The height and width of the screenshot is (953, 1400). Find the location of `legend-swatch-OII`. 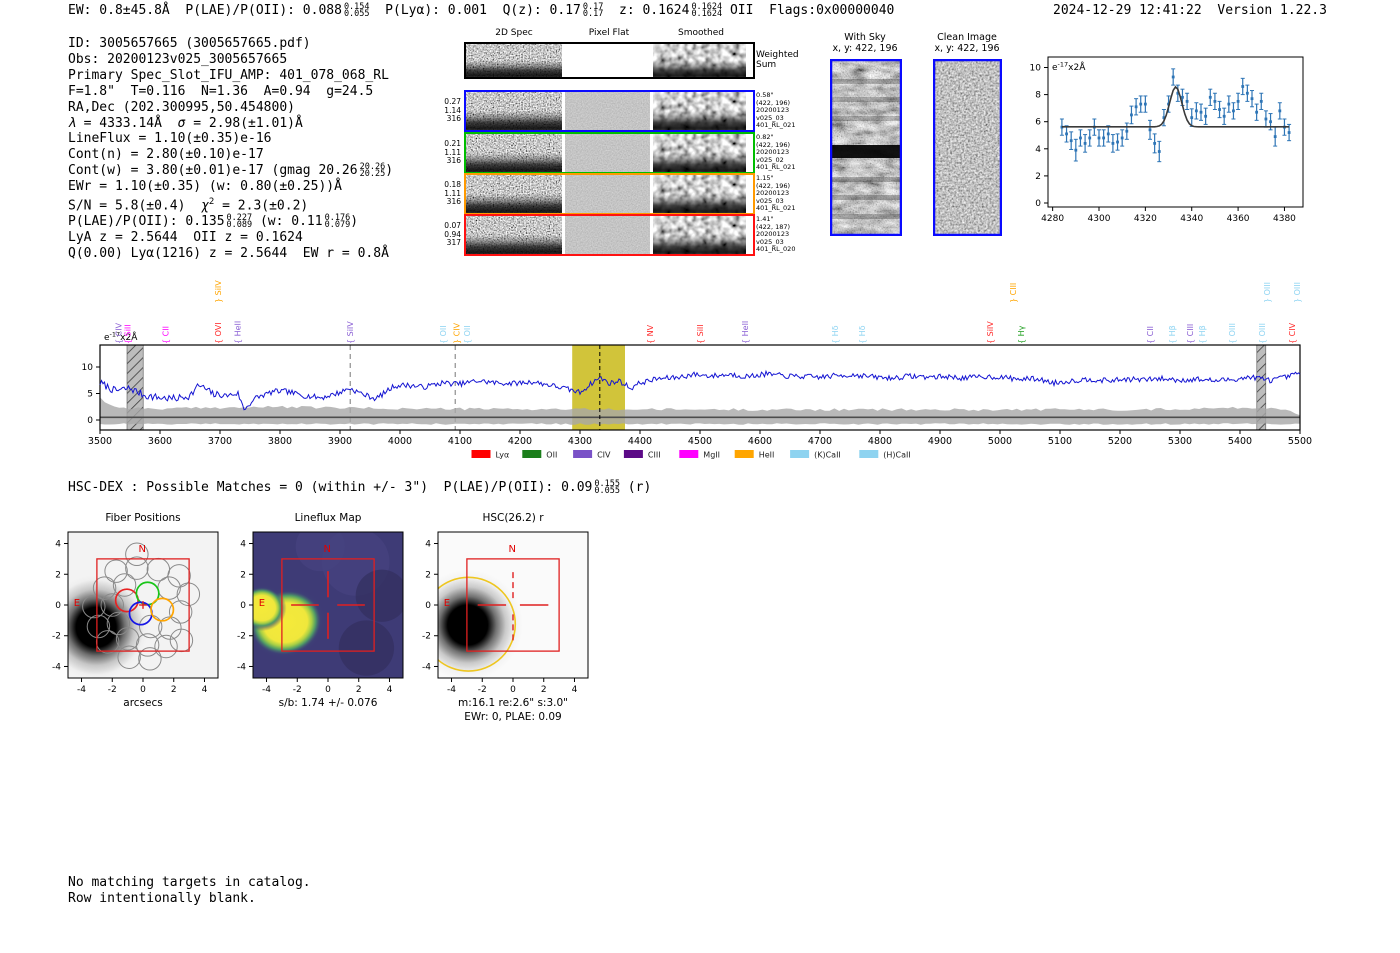

legend-swatch-OII is located at coordinates (532, 454).